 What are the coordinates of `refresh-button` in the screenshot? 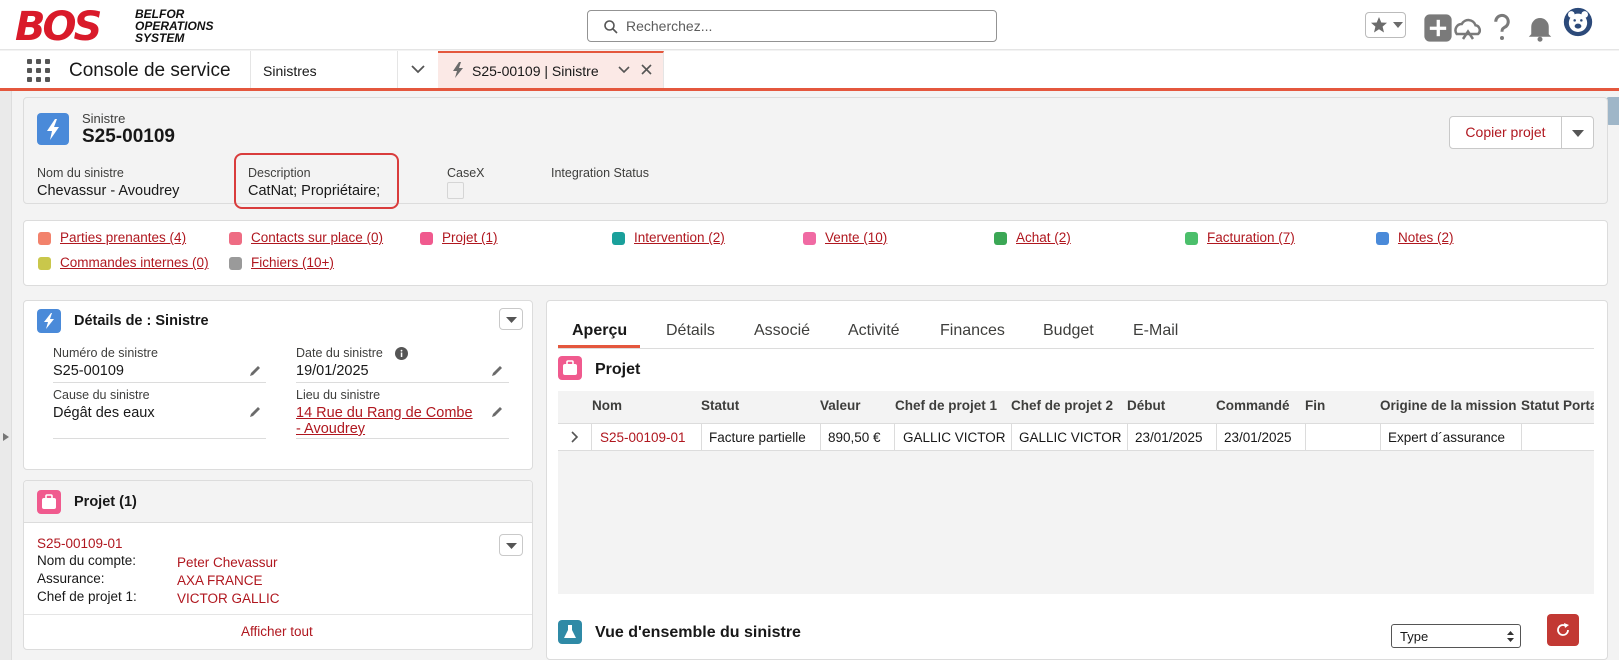 It's located at (1563, 630).